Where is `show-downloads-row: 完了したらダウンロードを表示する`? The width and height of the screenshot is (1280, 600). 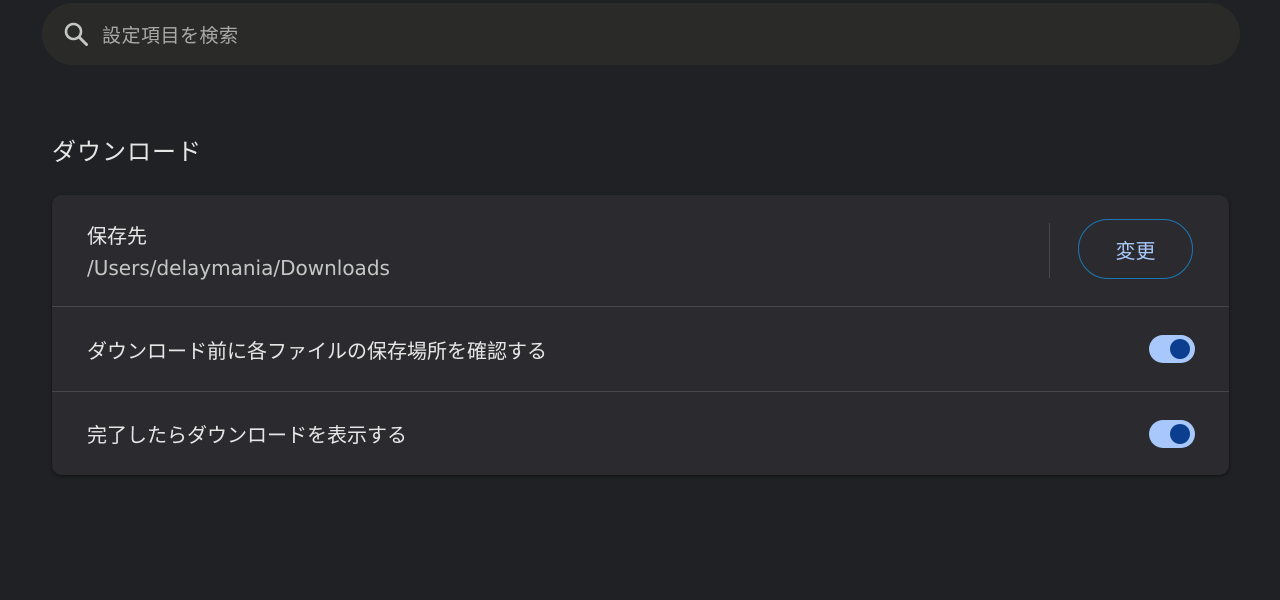 show-downloads-row: 完了したらダウンロードを表示する is located at coordinates (640, 433).